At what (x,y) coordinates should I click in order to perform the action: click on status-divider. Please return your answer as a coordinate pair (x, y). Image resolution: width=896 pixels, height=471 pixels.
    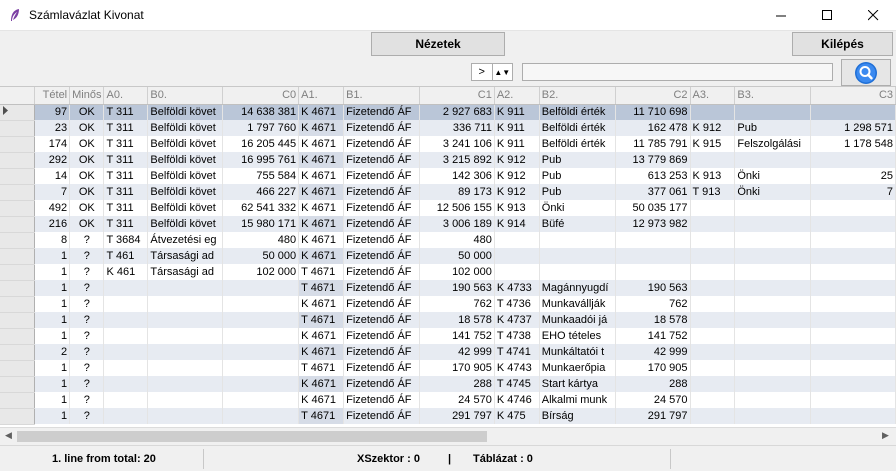
    Looking at the image, I should click on (203, 459).